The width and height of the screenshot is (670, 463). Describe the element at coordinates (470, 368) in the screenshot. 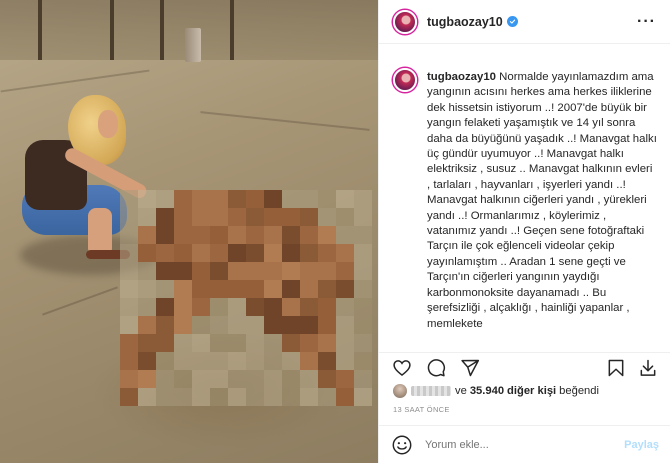

I see `paper-plane-icon` at that location.